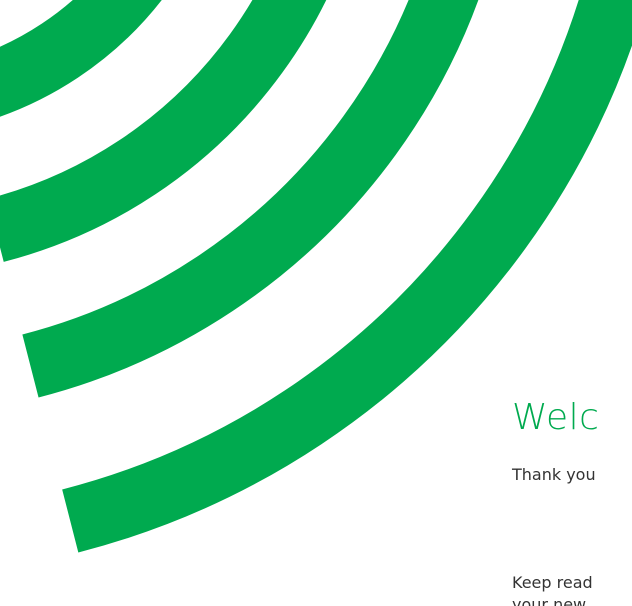  Describe the element at coordinates (549, 600) in the screenshot. I see `keep-reading-line-2: your new` at that location.